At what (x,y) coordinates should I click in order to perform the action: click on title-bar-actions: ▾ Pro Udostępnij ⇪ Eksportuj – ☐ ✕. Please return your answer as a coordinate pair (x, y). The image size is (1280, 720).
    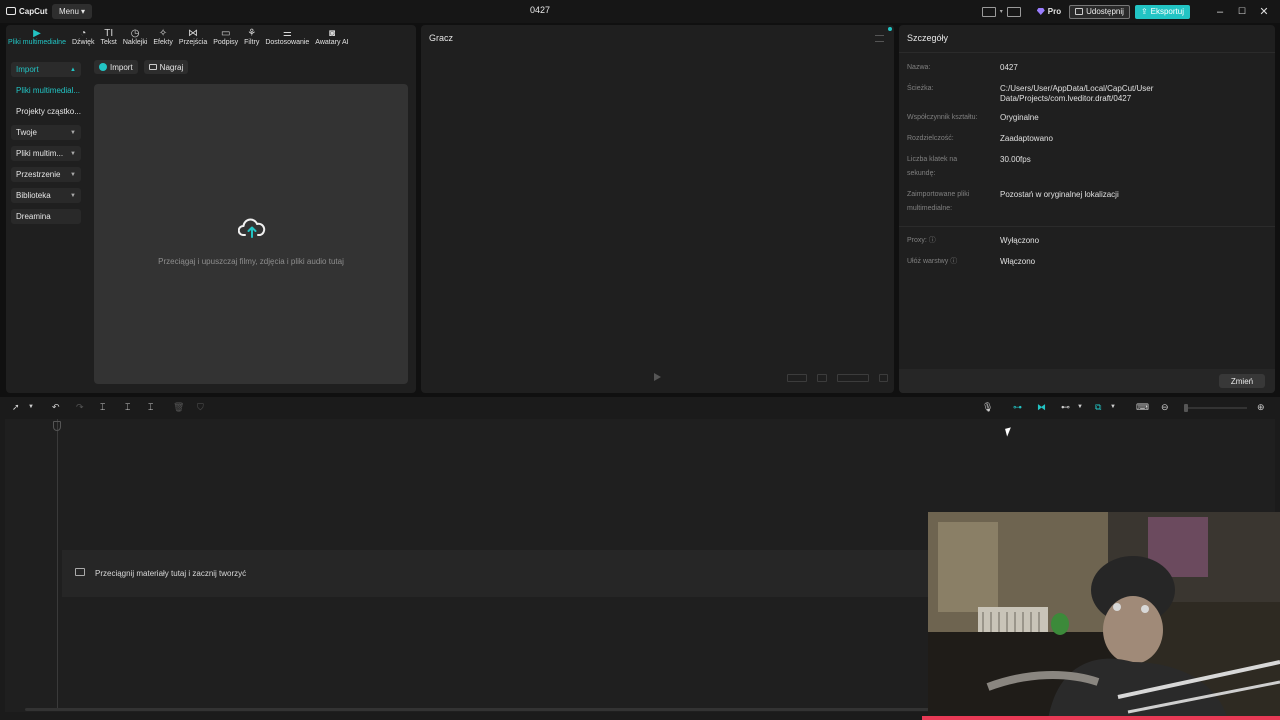
    Looking at the image, I should click on (1129, 11).